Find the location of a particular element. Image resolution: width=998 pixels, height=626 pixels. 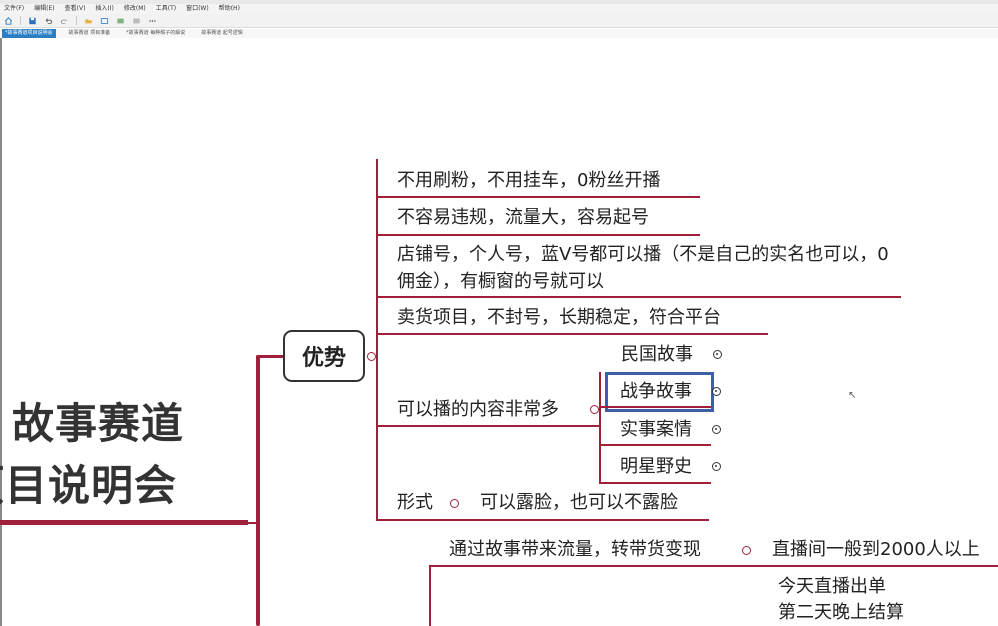

root-underline is located at coordinates (124, 522).